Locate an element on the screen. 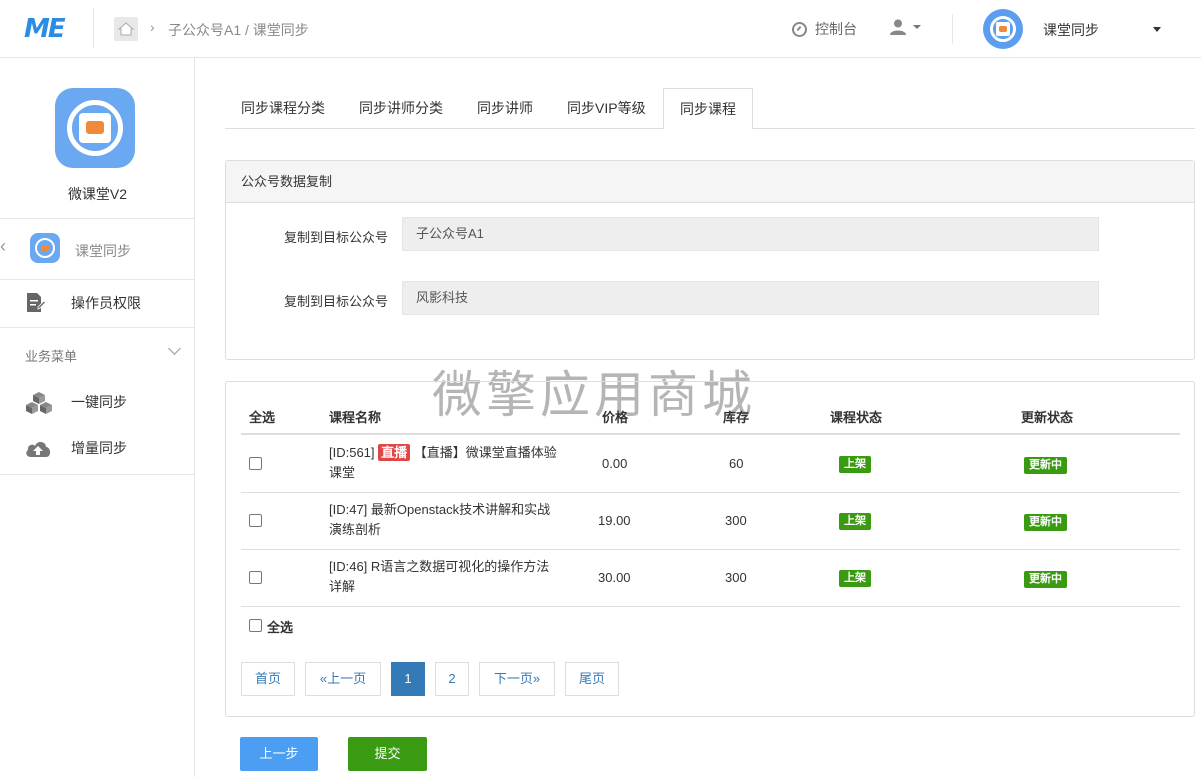  home-icon is located at coordinates (126, 29).